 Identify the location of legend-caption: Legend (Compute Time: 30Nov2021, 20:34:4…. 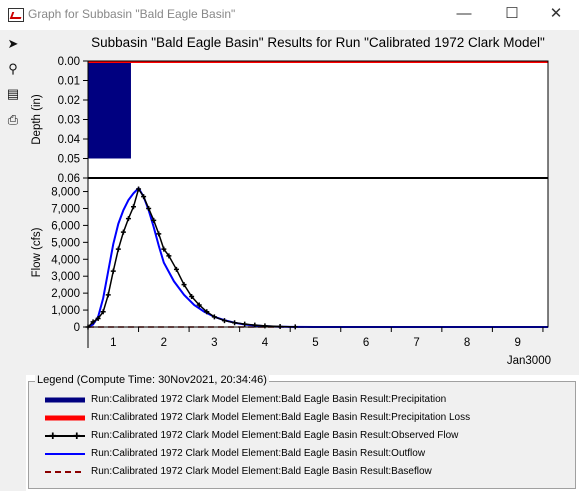
(152, 380).